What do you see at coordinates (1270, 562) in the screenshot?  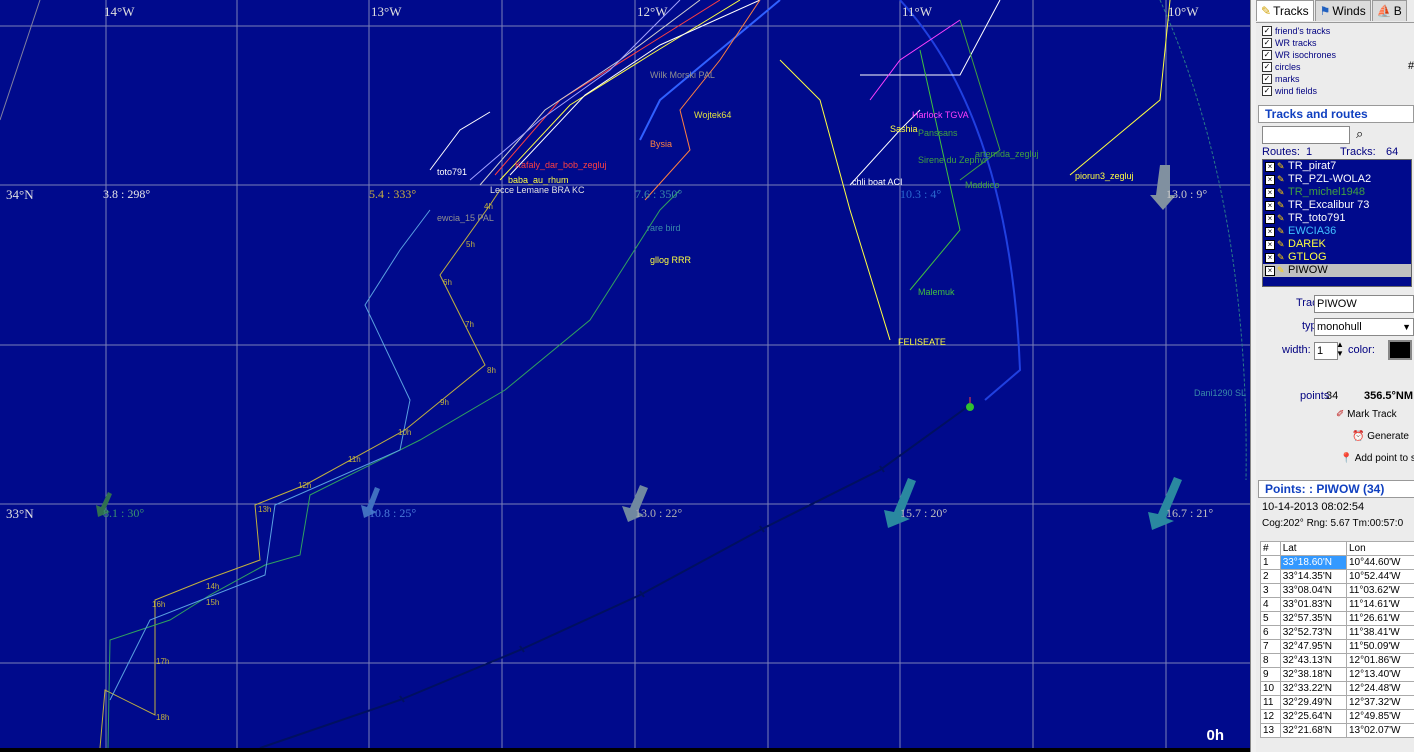 I see `point-index: 1` at bounding box center [1270, 562].